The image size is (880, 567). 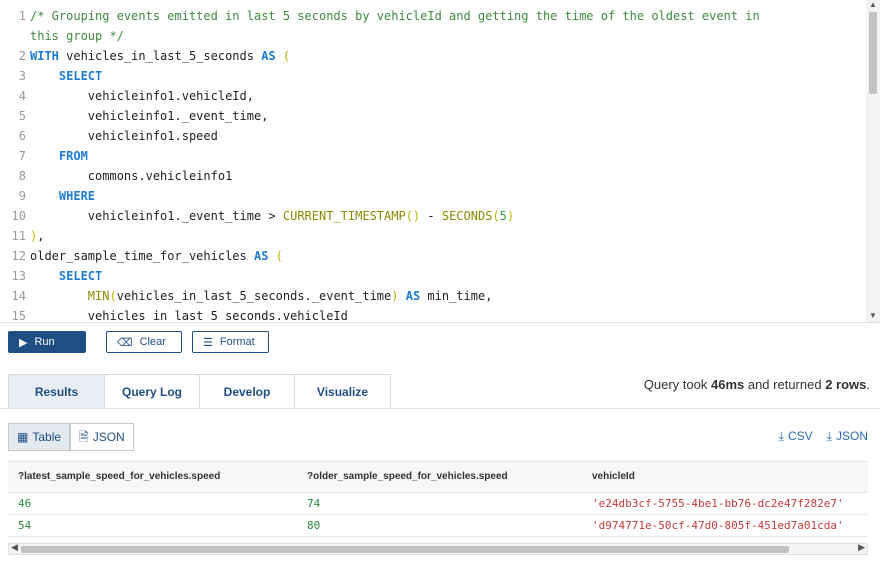 What do you see at coordinates (15, 36) in the screenshot?
I see `line-number` at bounding box center [15, 36].